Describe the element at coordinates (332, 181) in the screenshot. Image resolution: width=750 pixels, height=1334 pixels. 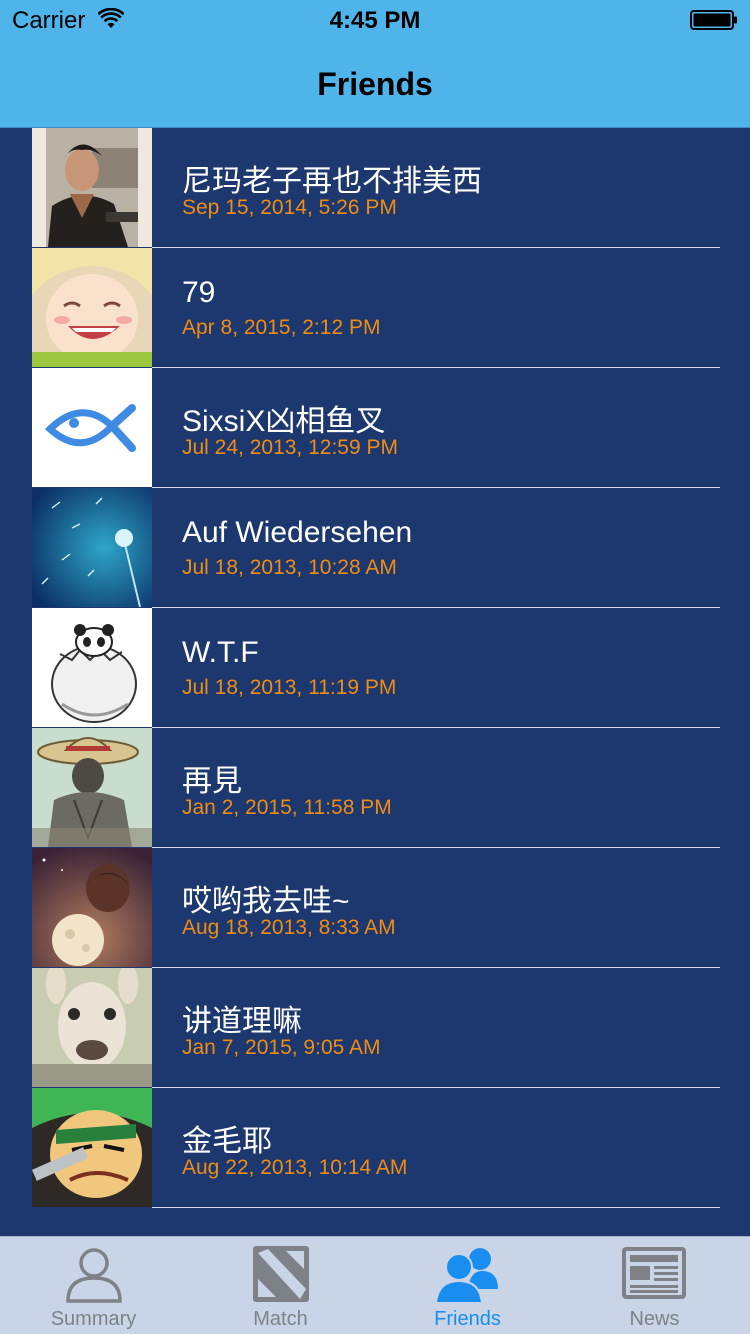
I see `friend-name: 尼玛老子再也不排美西` at that location.